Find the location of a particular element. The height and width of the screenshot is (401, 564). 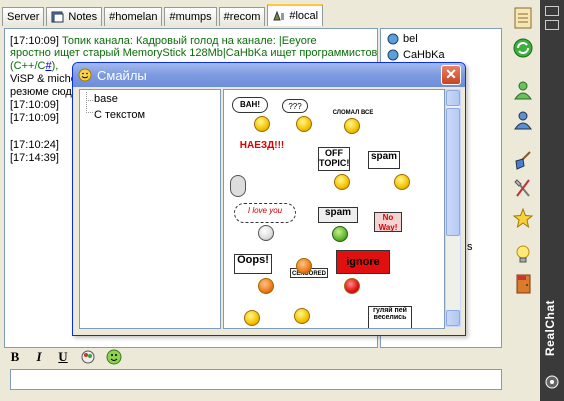

tab-notes: Notes is located at coordinates (74, 16).